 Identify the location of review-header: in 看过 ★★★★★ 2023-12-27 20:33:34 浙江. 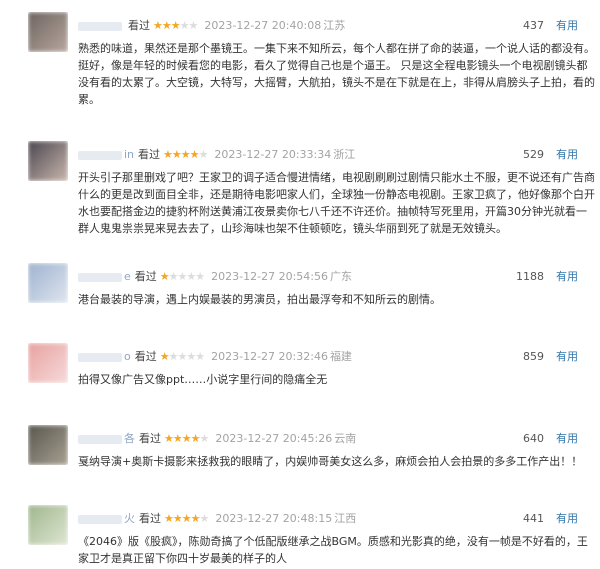
(216, 155).